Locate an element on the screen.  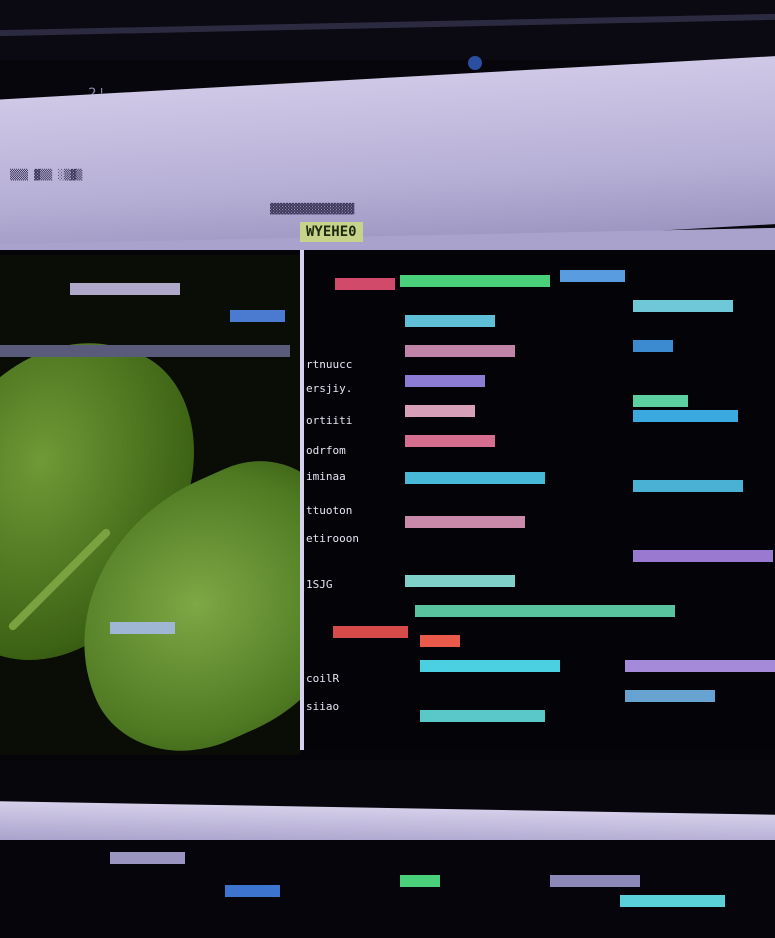
code-line: rtnuucc is located at coordinates (329, 364).